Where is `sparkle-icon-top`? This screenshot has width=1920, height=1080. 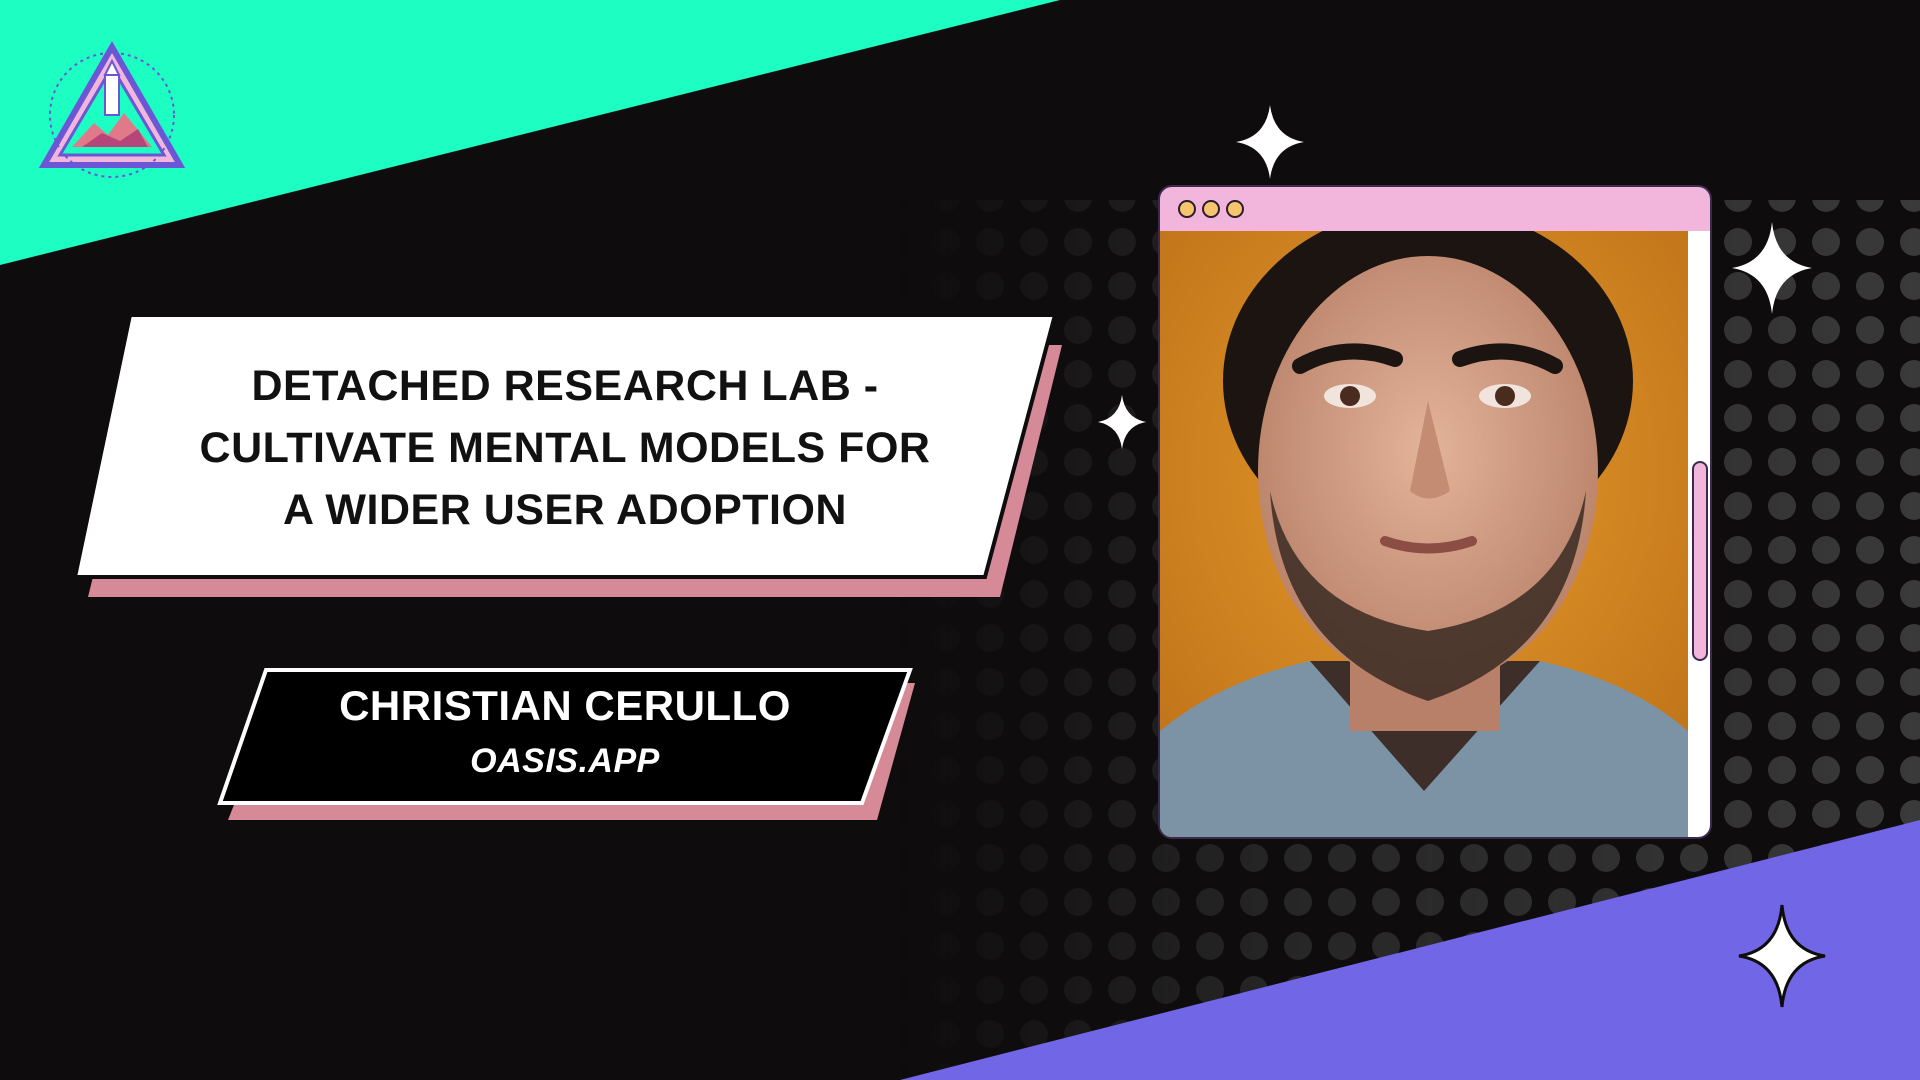 sparkle-icon-top is located at coordinates (1270, 142).